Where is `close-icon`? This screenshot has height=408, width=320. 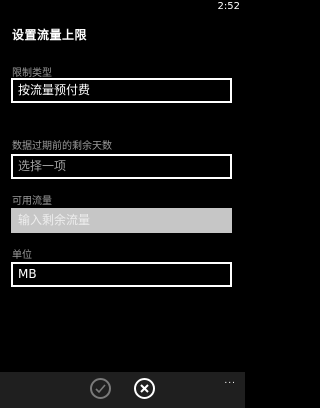
close-icon is located at coordinates (144, 388).